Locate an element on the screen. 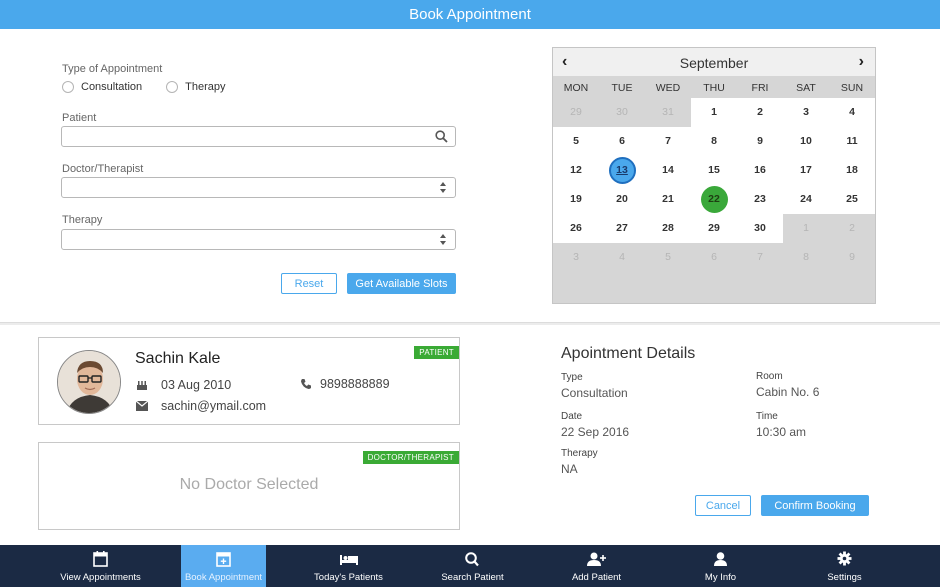 The image size is (940, 587). calendar-day-outside-month: 29 is located at coordinates (576, 112).